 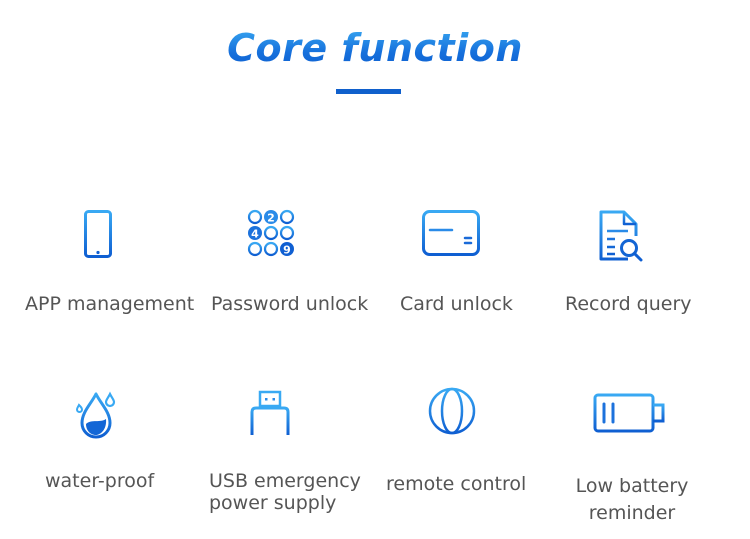 What do you see at coordinates (100, 481) in the screenshot?
I see `feature-label: water-proof` at bounding box center [100, 481].